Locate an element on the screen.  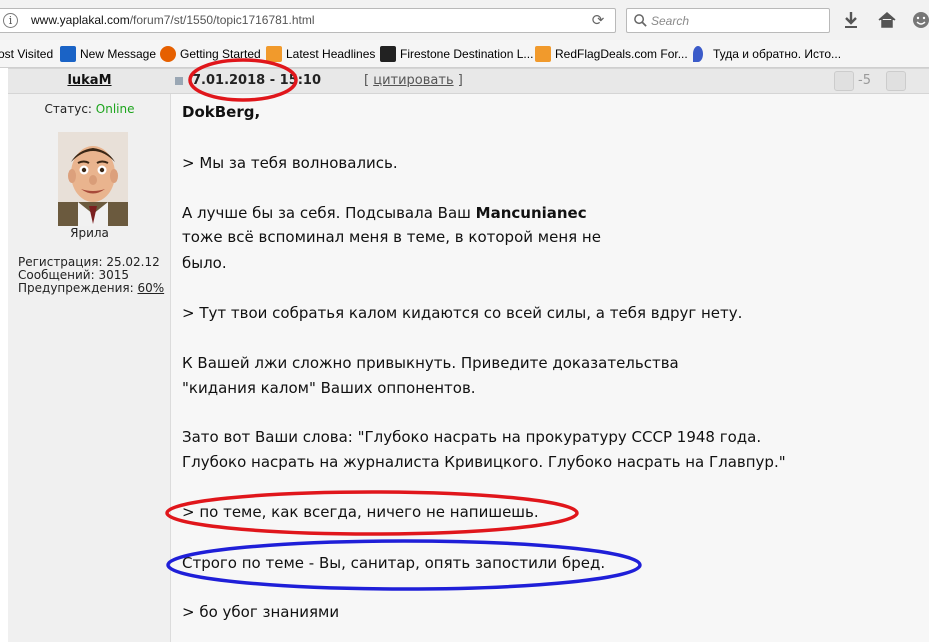
reply-line: "кидания калом" Ваших оппонентов. is located at coordinates (329, 388).